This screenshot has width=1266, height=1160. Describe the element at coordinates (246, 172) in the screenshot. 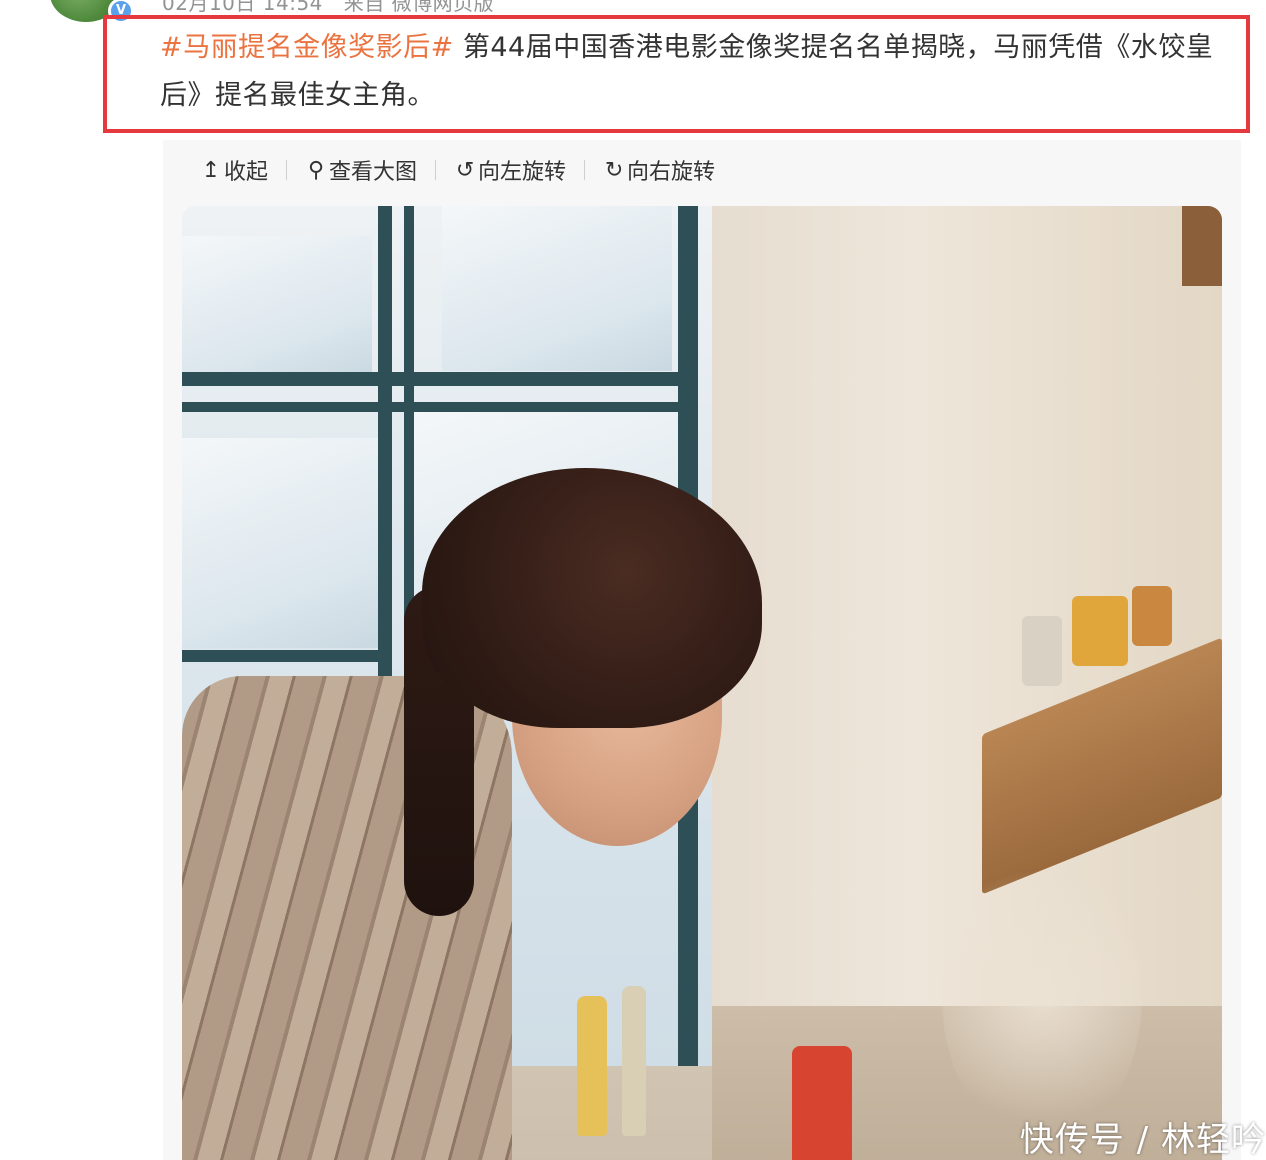

I see `collapse-label: 收起` at that location.